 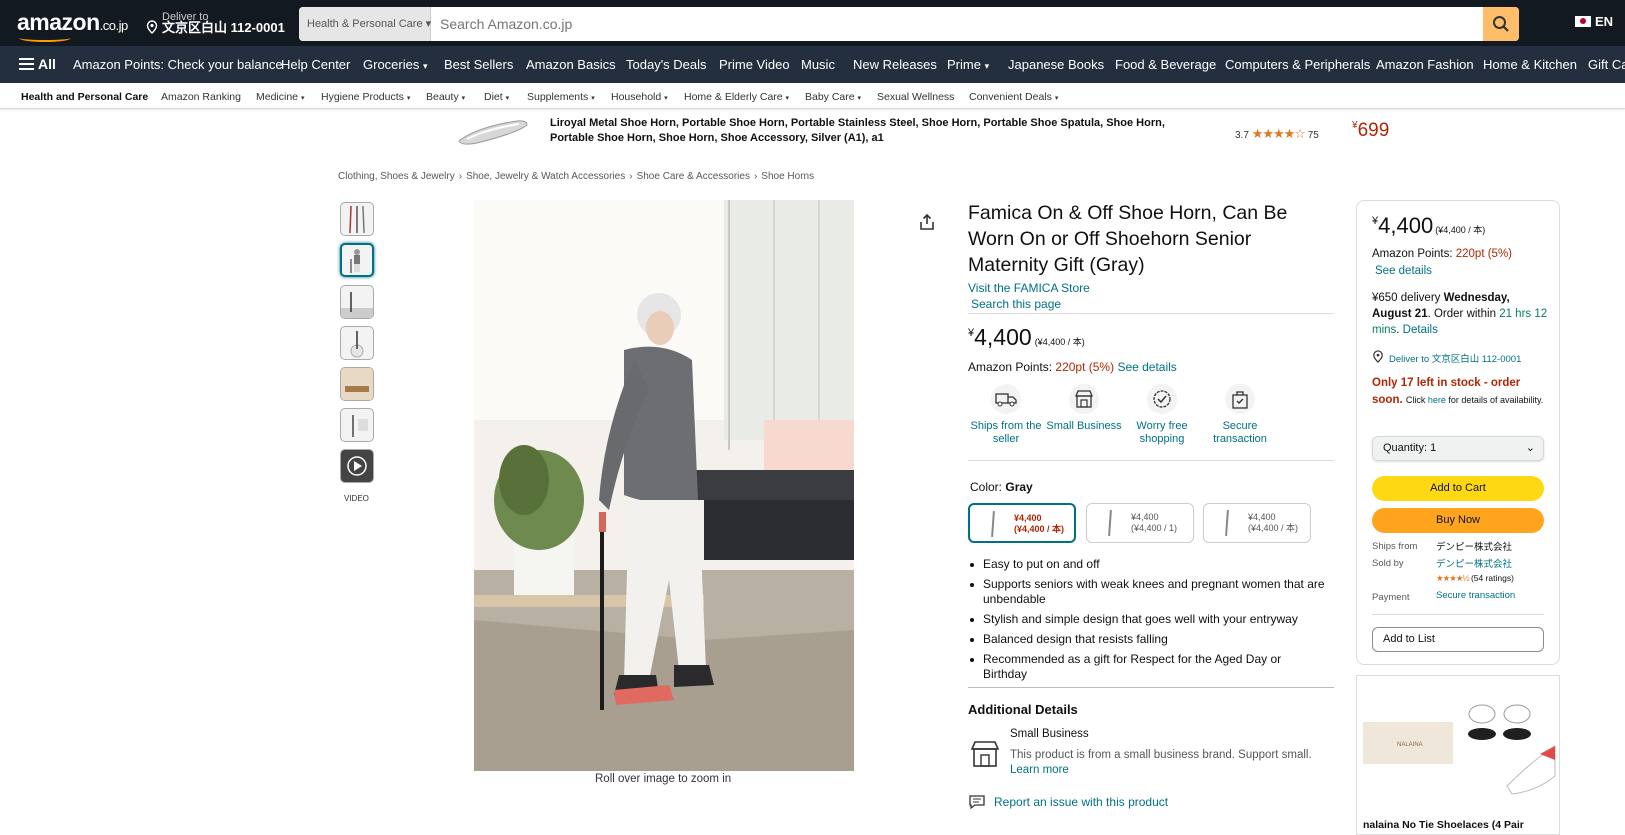 I want to click on ad-caption: nalaina No Tie Shoelaces (4 Pair, so click(x=1443, y=825).